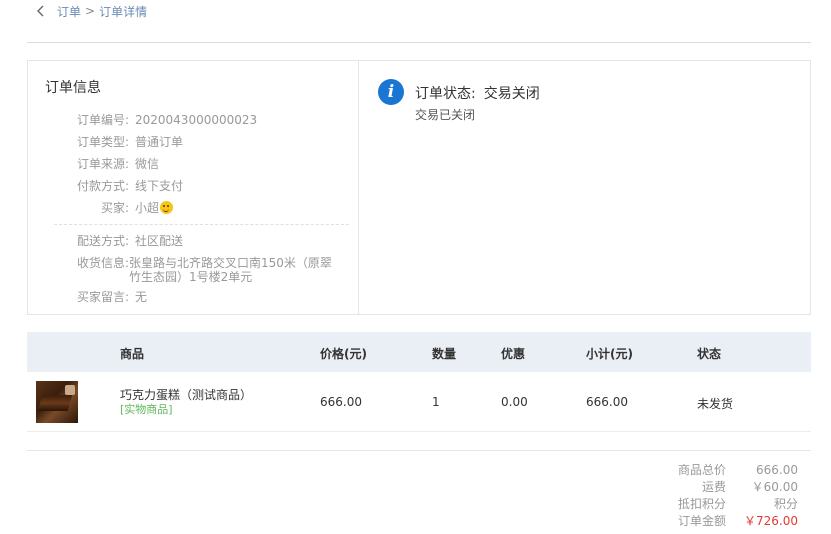  Describe the element at coordinates (159, 186) in the screenshot. I see `payment-method-value: 线下支付` at that location.